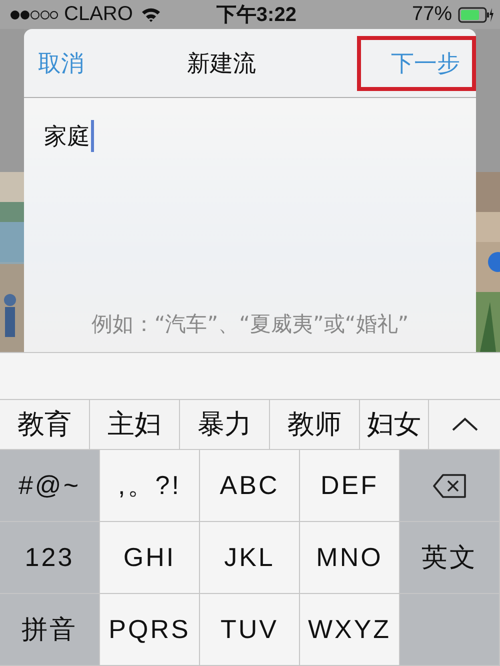 The image size is (500, 666). Describe the element at coordinates (450, 558) in the screenshot. I see `keyboard-key: 英文` at that location.